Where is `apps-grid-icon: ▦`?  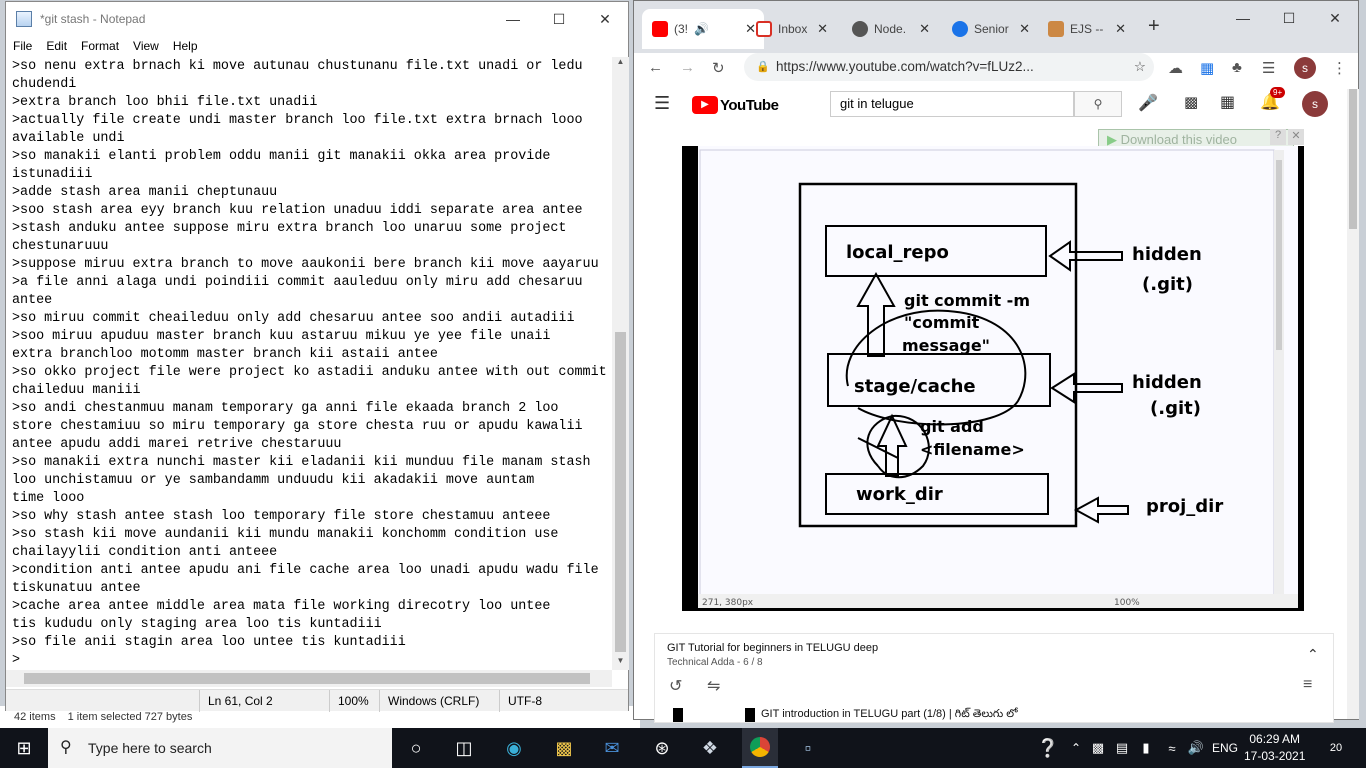 apps-grid-icon: ▦ is located at coordinates (1227, 102).